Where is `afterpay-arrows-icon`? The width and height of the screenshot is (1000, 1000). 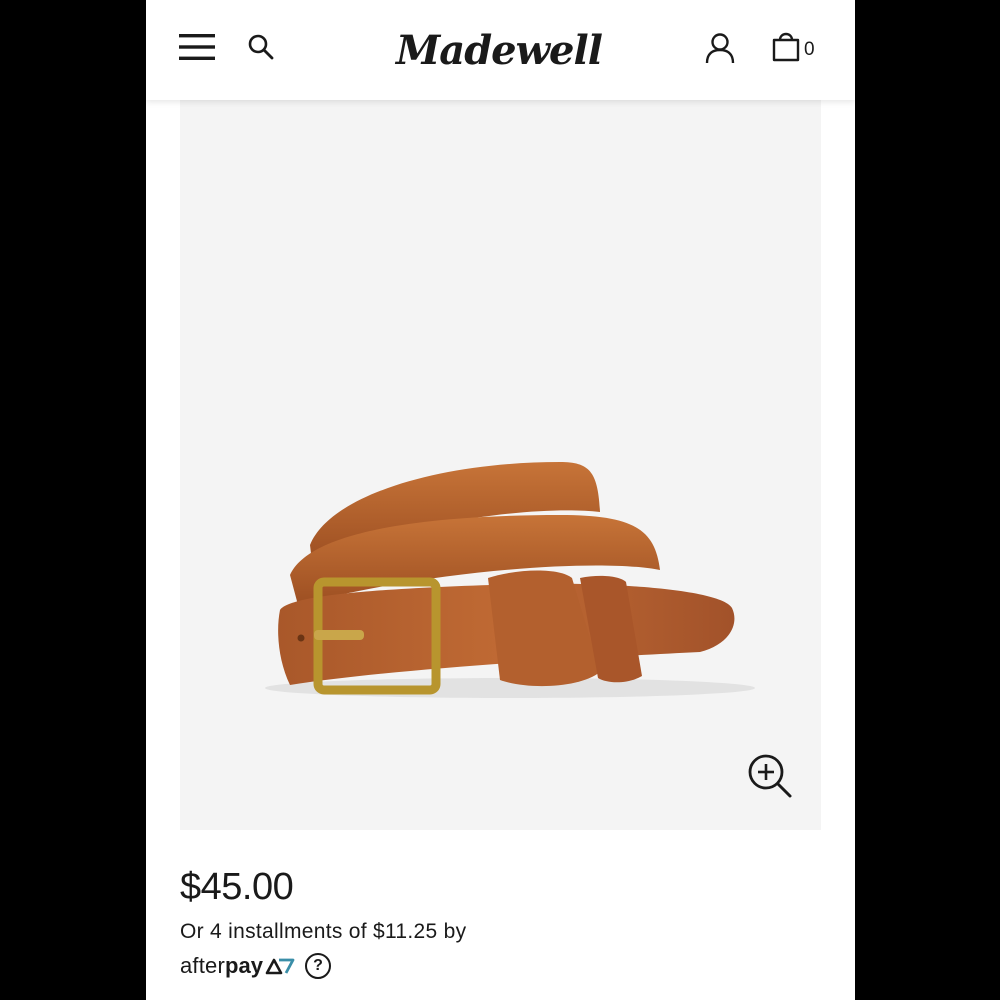 afterpay-arrows-icon is located at coordinates (280, 966).